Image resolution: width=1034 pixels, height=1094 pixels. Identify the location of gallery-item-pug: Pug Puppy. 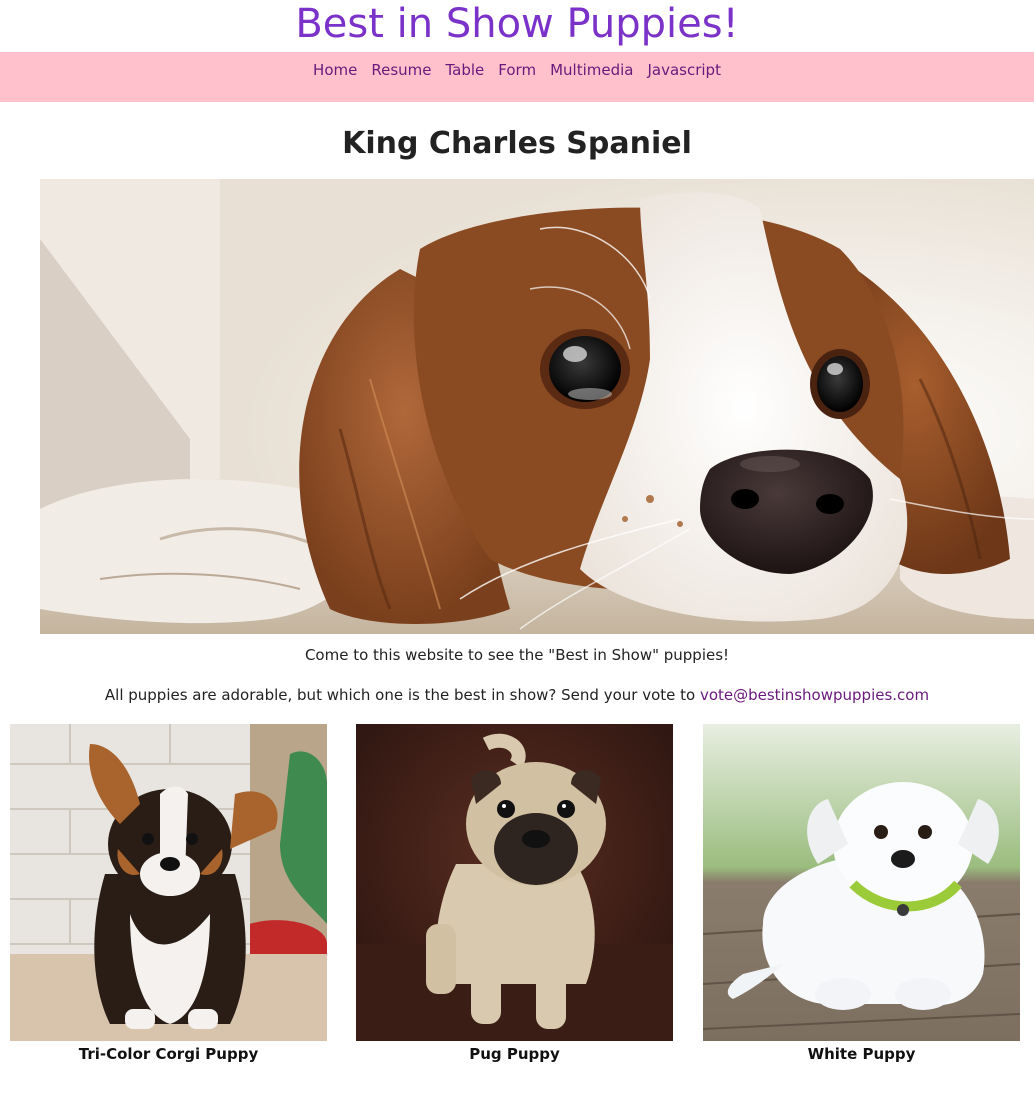
(514, 893).